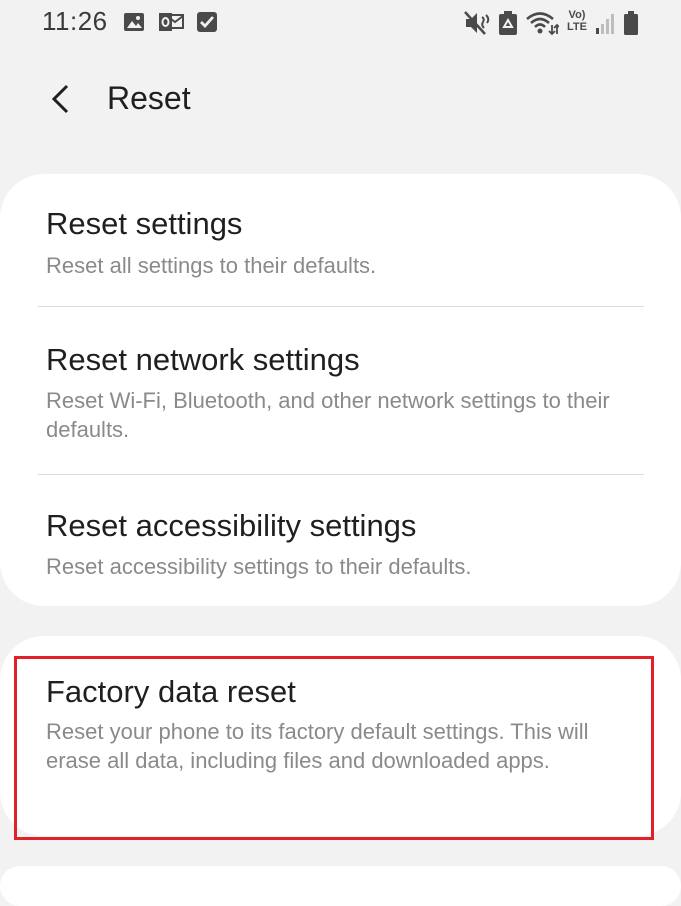 Image resolution: width=681 pixels, height=906 pixels. I want to click on lte-label: Vo) LTE, so click(577, 21).